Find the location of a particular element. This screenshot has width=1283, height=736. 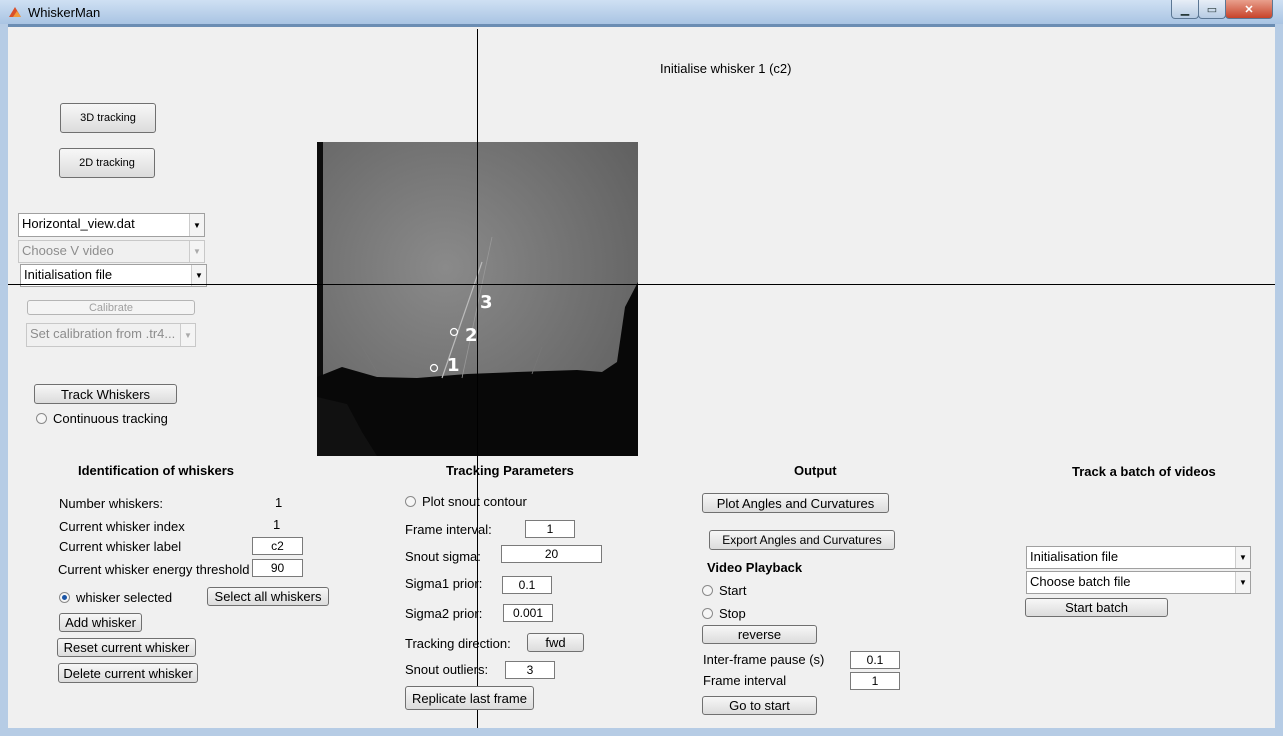

batch-heading: Track a batch of videos is located at coordinates (1144, 471).